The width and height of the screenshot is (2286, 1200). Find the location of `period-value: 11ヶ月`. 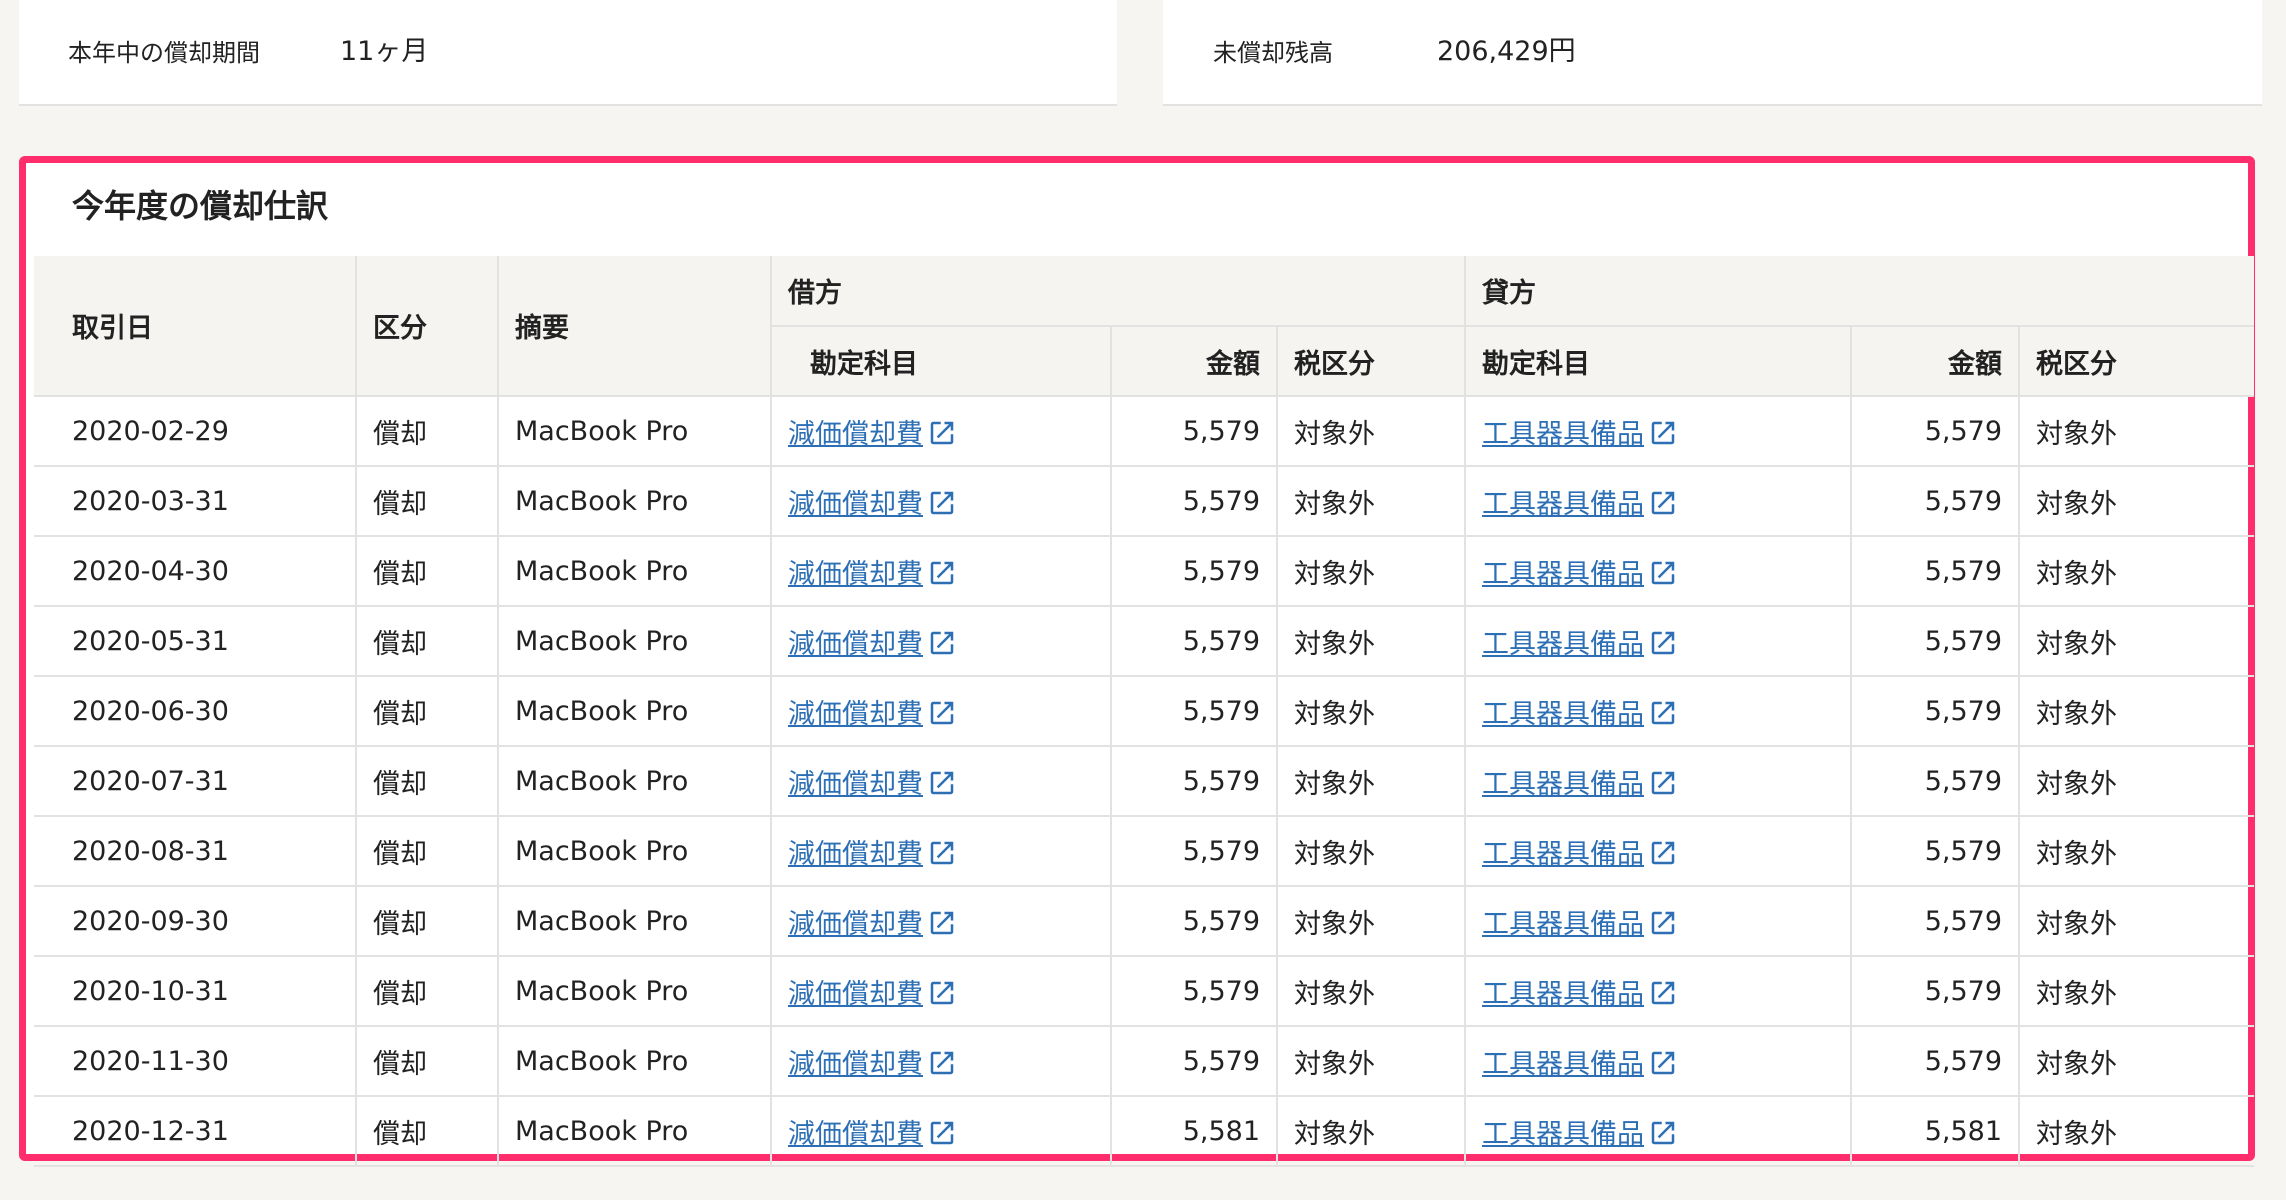

period-value: 11ヶ月 is located at coordinates (384, 51).